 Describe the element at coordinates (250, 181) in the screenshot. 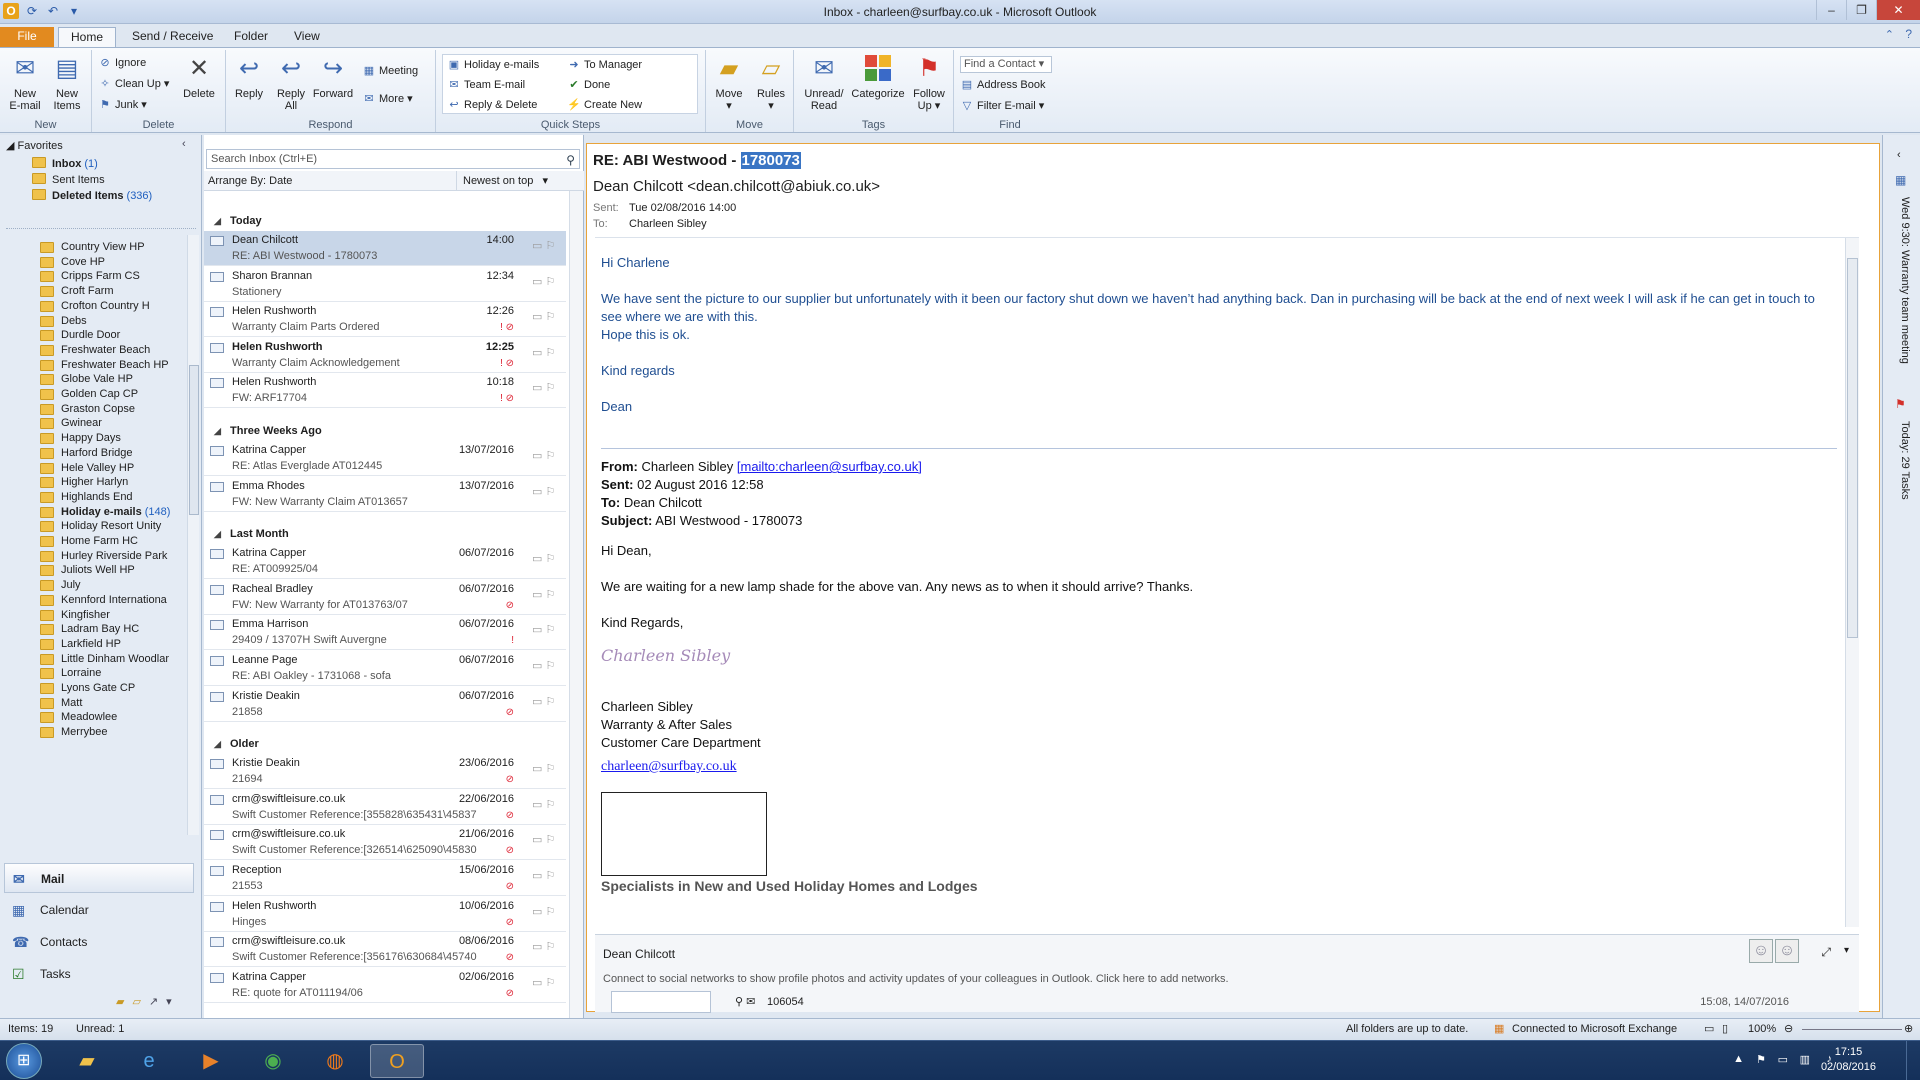

I see `arrange-by-button: Arrange By: Date` at that location.